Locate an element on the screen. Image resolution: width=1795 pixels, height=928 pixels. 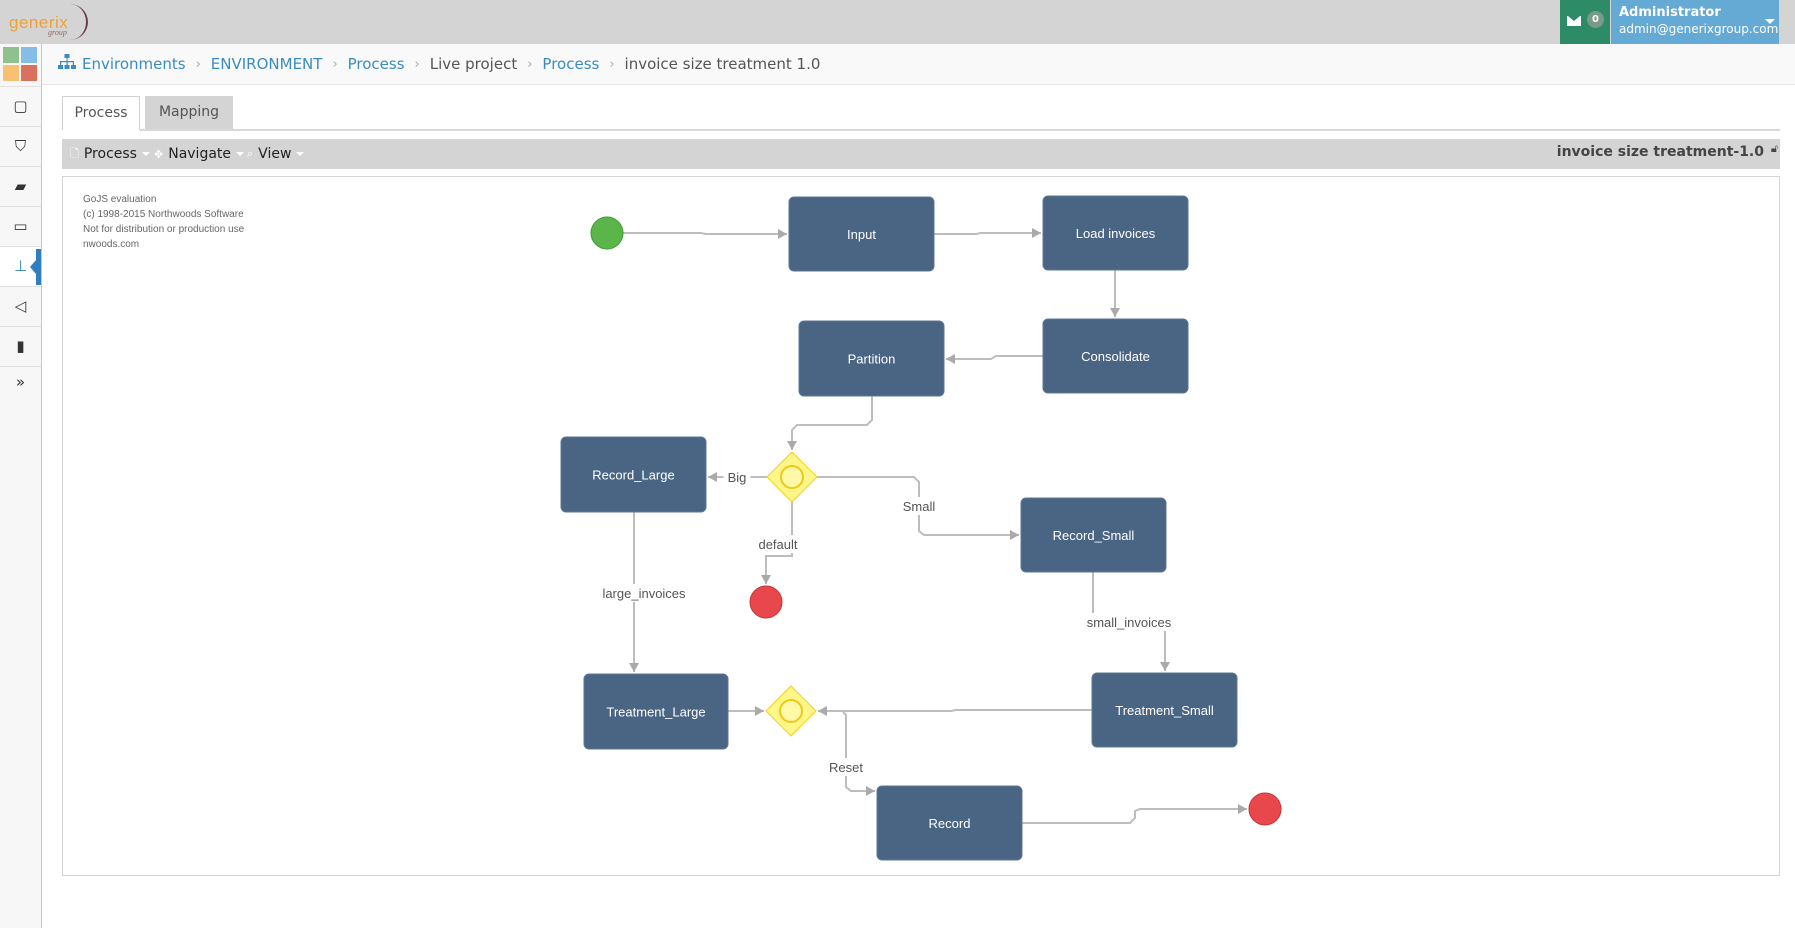
tab-bar: Process Mapping is located at coordinates (921, 113).